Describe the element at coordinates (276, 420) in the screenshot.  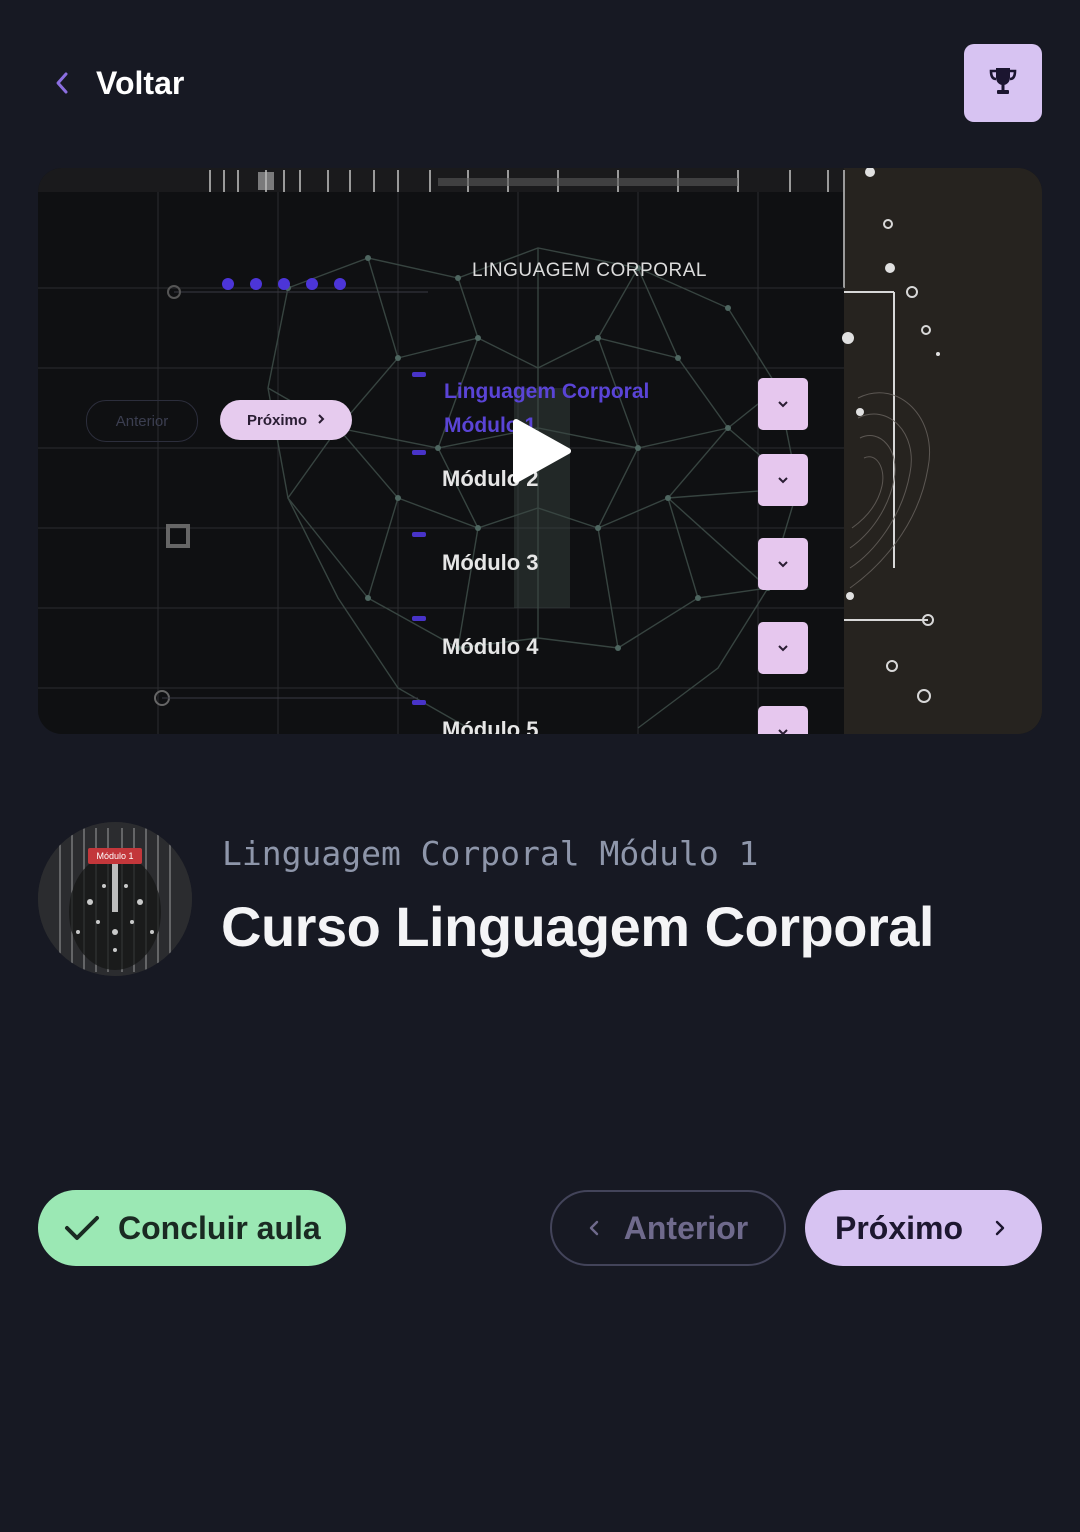
I see `video-overlay-next-label: Próximo` at that location.